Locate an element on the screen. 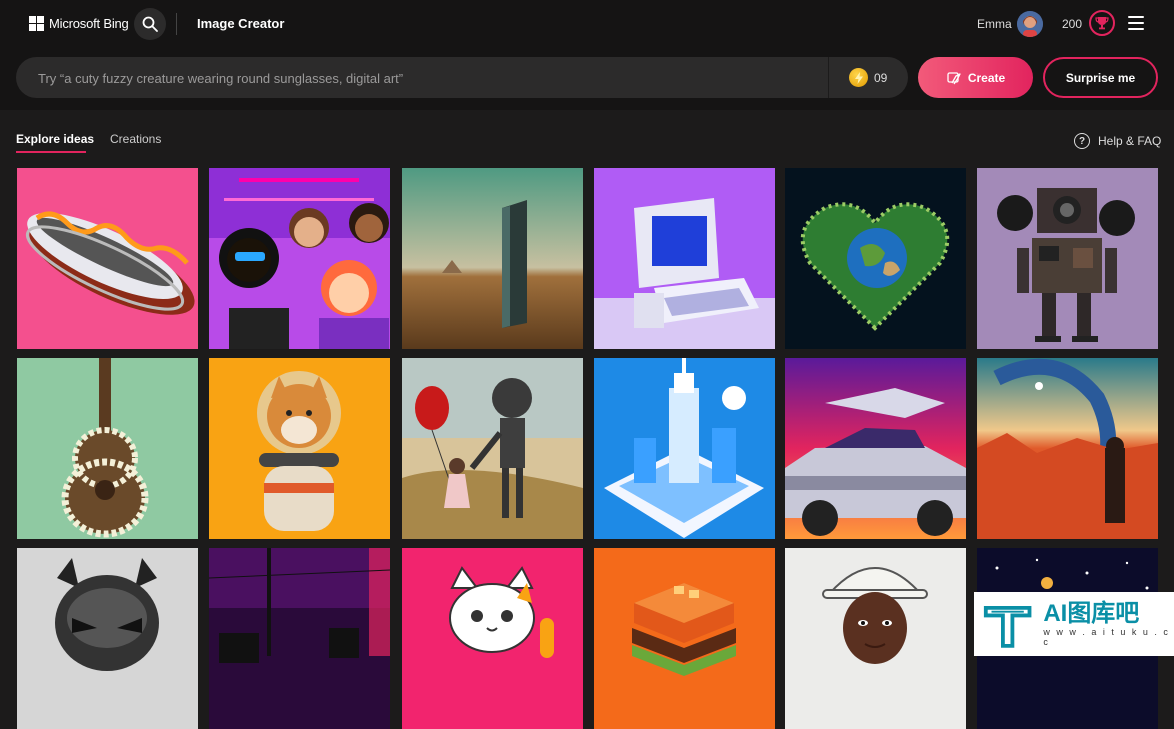  gallery-image-delorean is located at coordinates (875, 448).